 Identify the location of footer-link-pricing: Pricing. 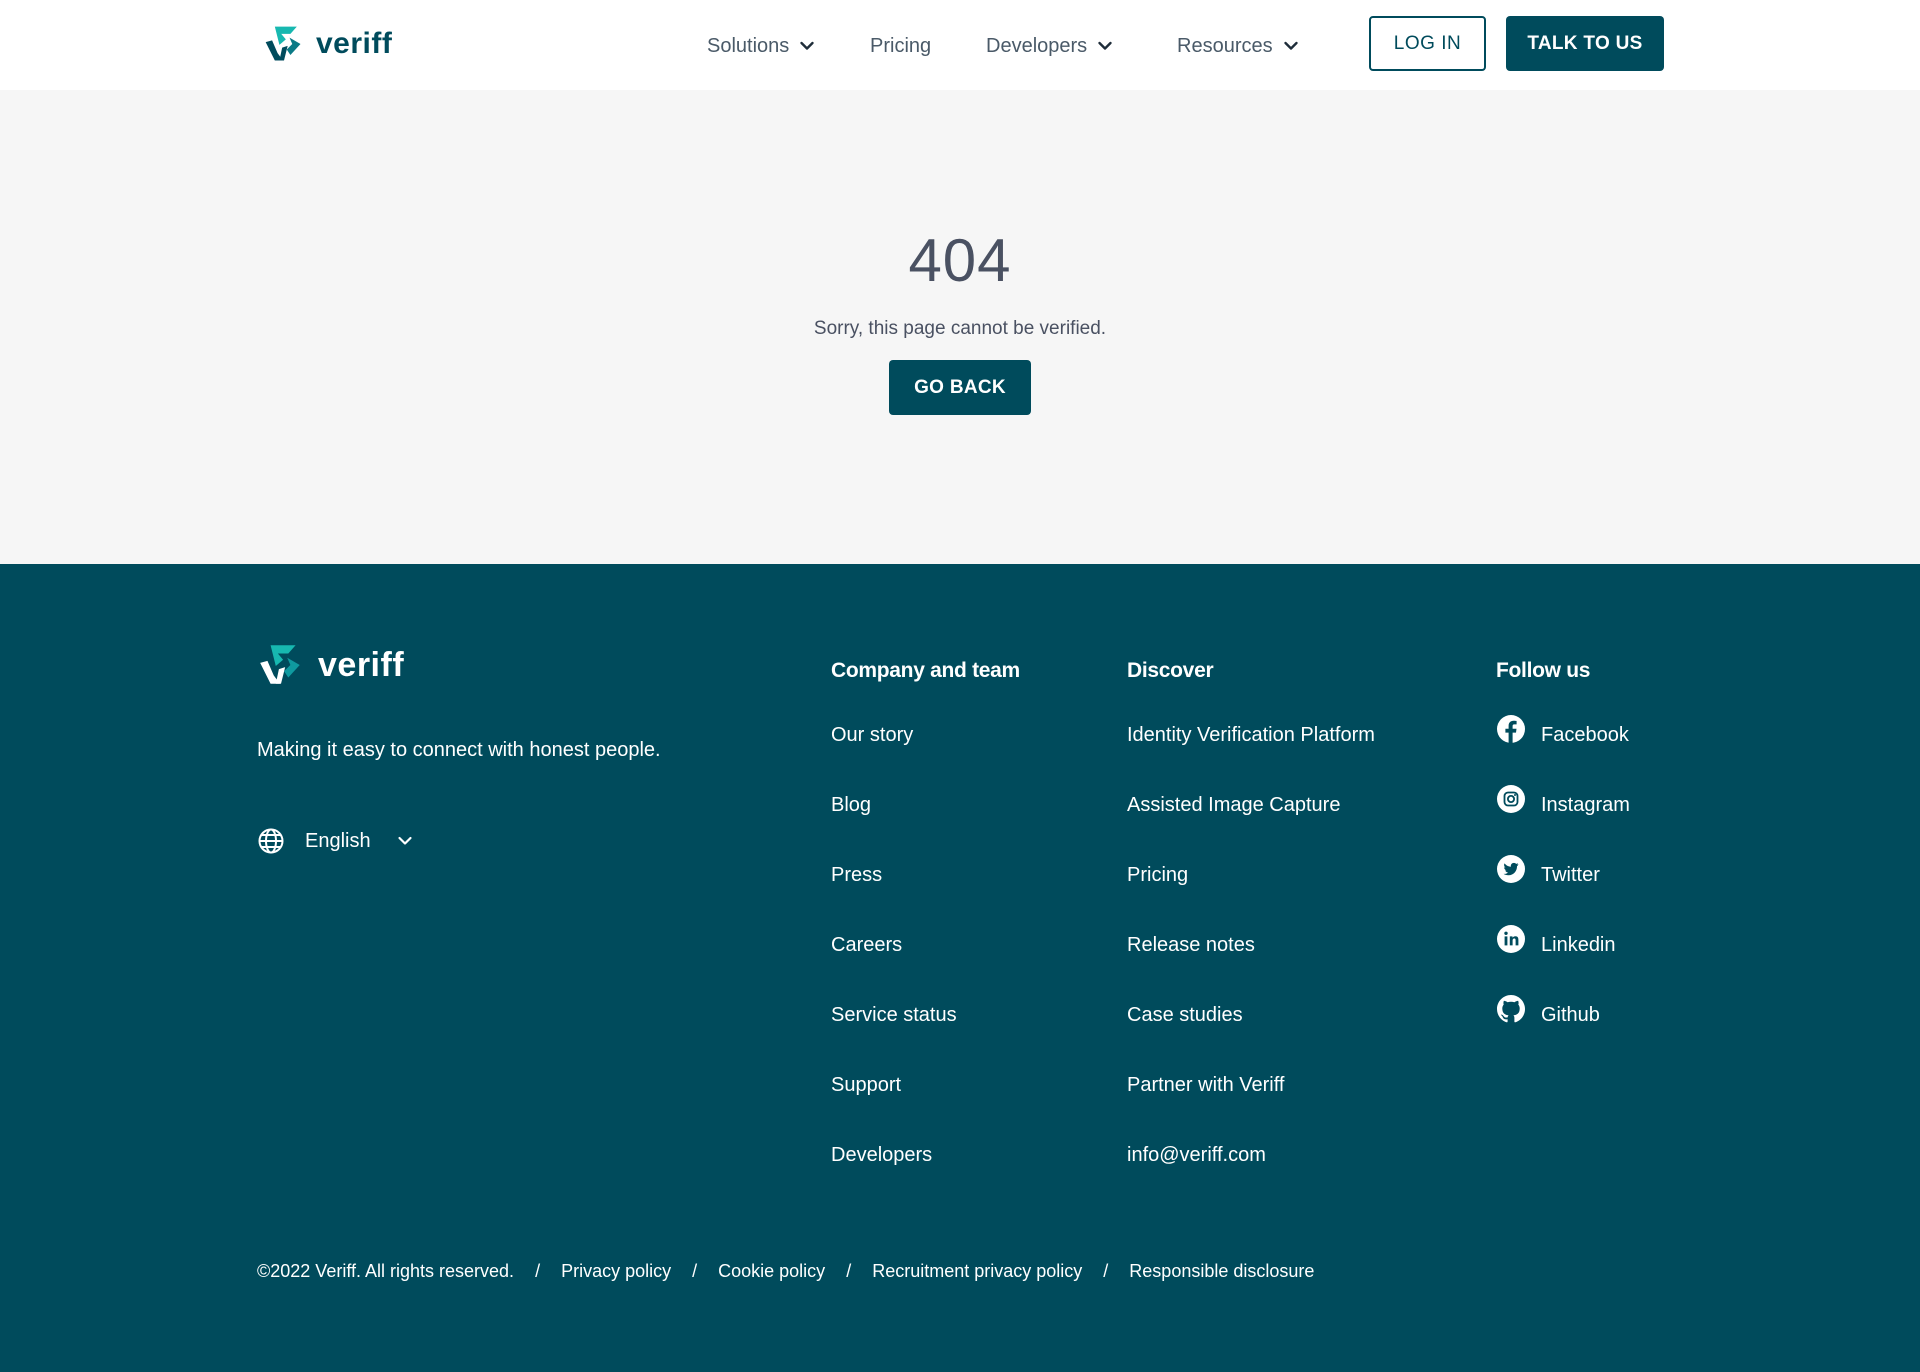
(1157, 875).